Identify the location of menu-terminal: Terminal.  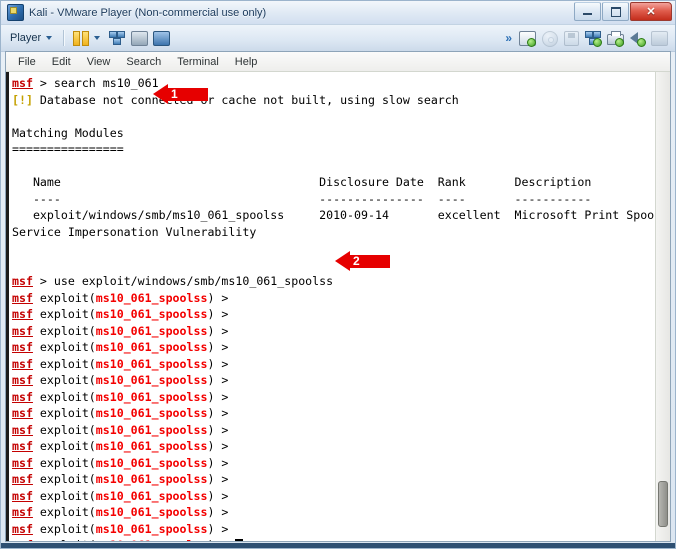
(198, 62).